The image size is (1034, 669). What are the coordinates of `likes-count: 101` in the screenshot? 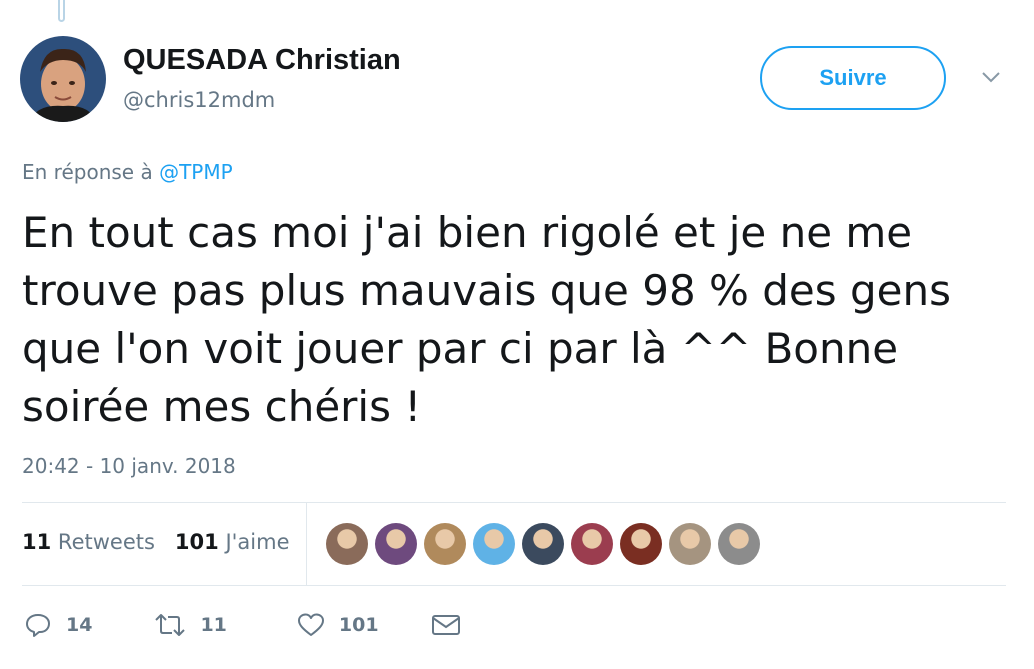 It's located at (196, 542).